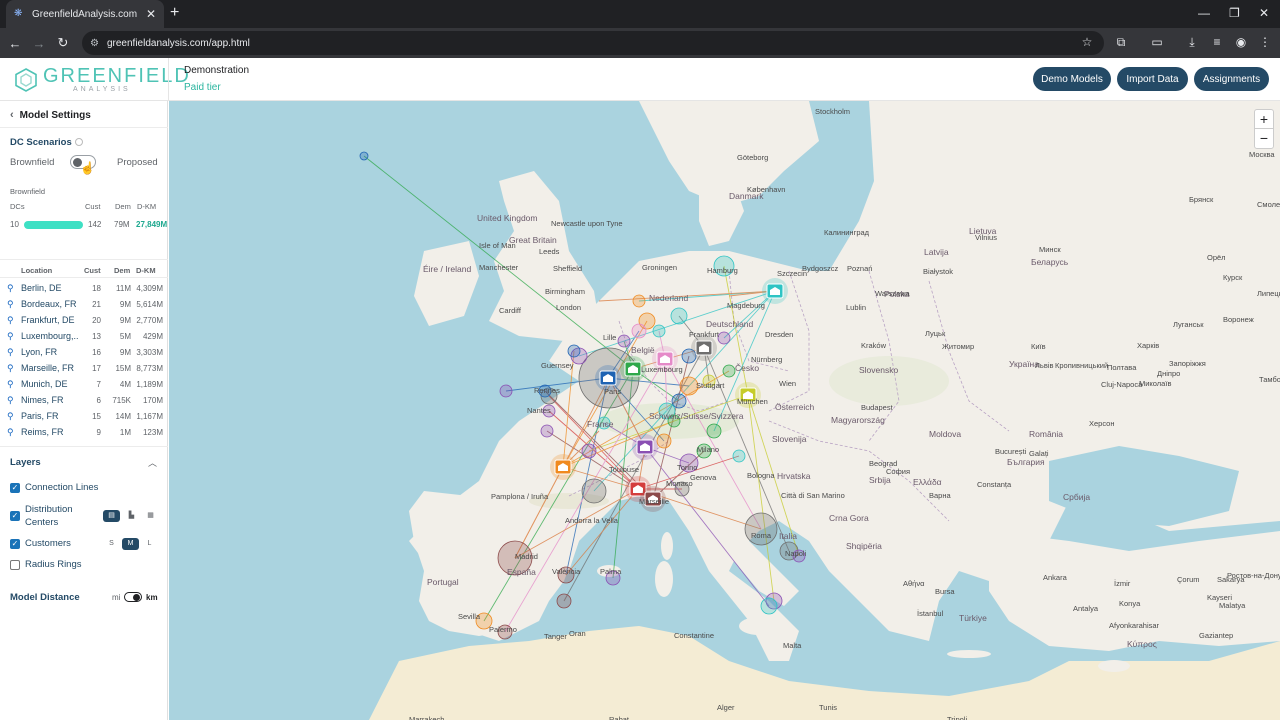  I want to click on location-name: Lyon, FR, so click(39, 352).